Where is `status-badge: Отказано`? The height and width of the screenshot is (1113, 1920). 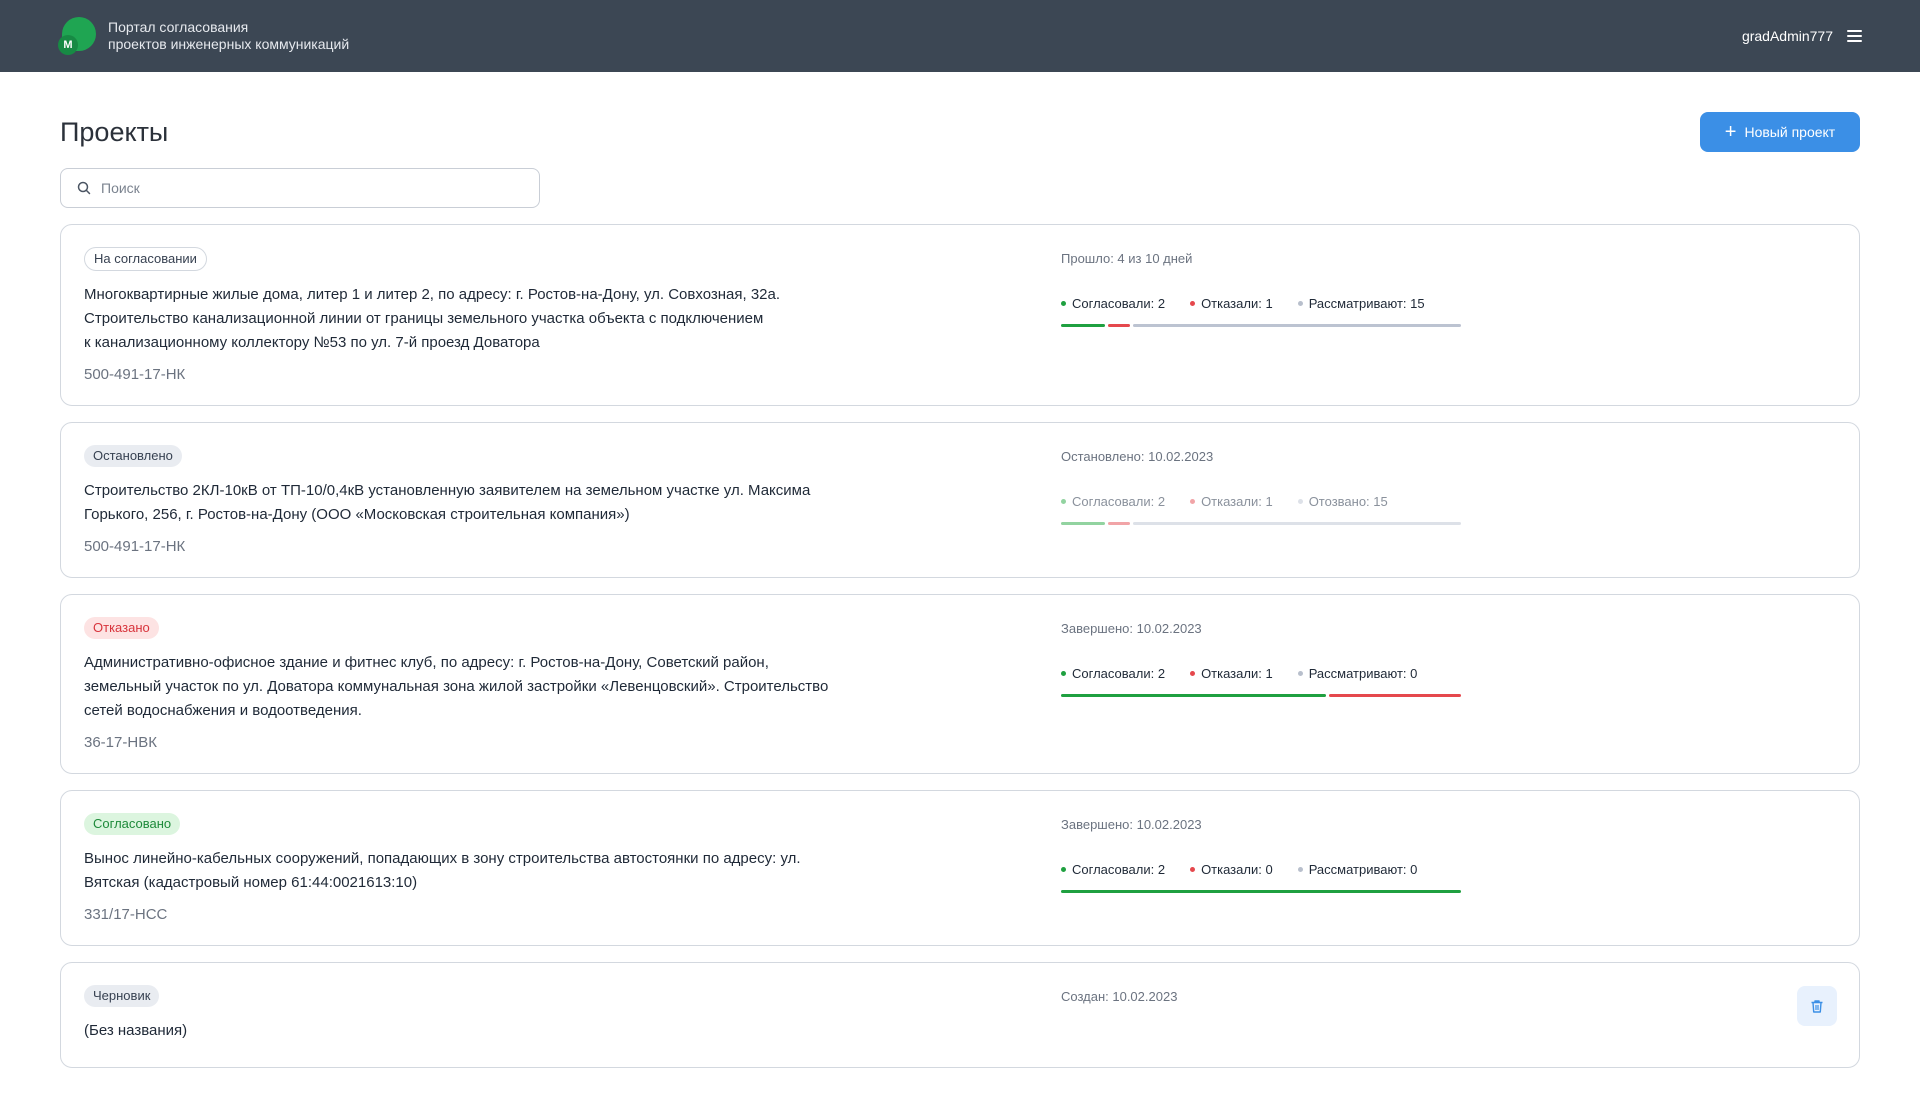 status-badge: Отказано is located at coordinates (121, 628).